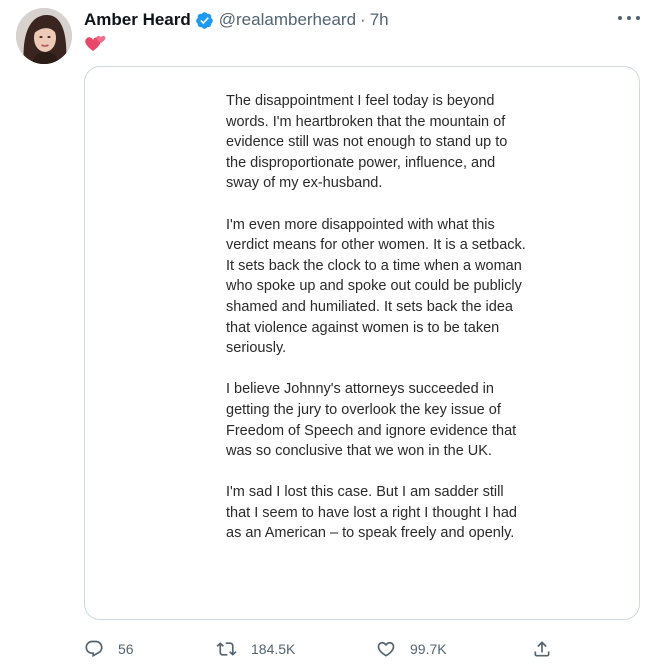  Describe the element at coordinates (386, 649) in the screenshot. I see `heart-icon` at that location.